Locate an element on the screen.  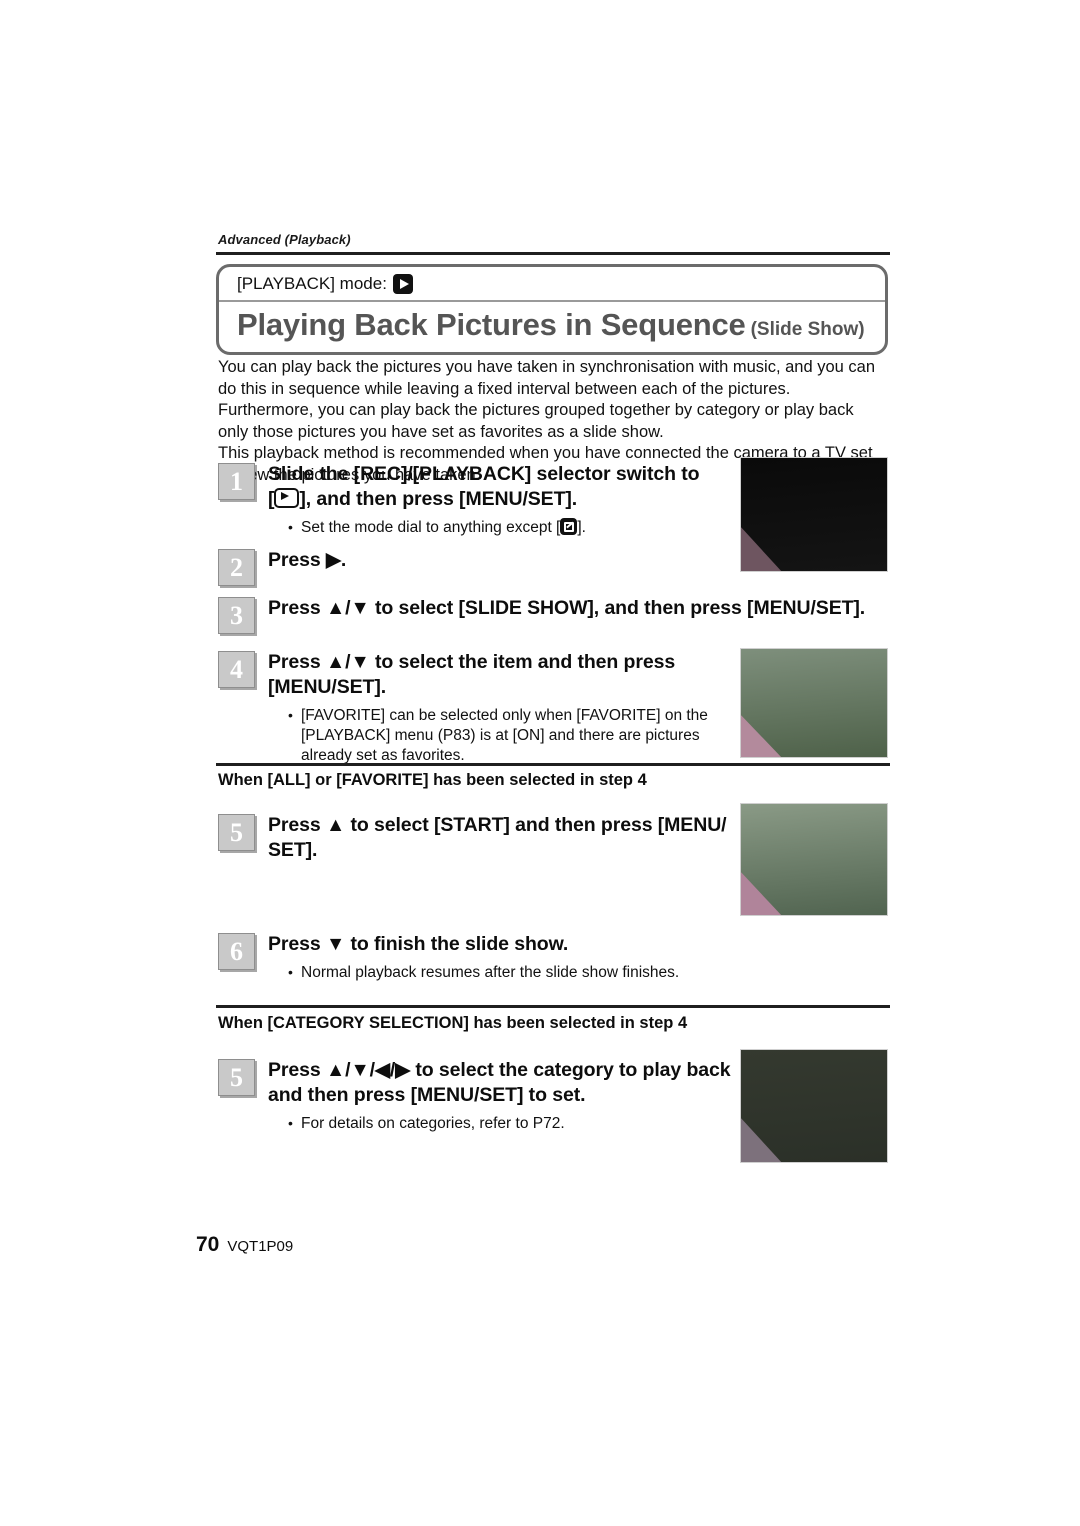
step-2: 2 Press ▶. is located at coordinates (282, 567).